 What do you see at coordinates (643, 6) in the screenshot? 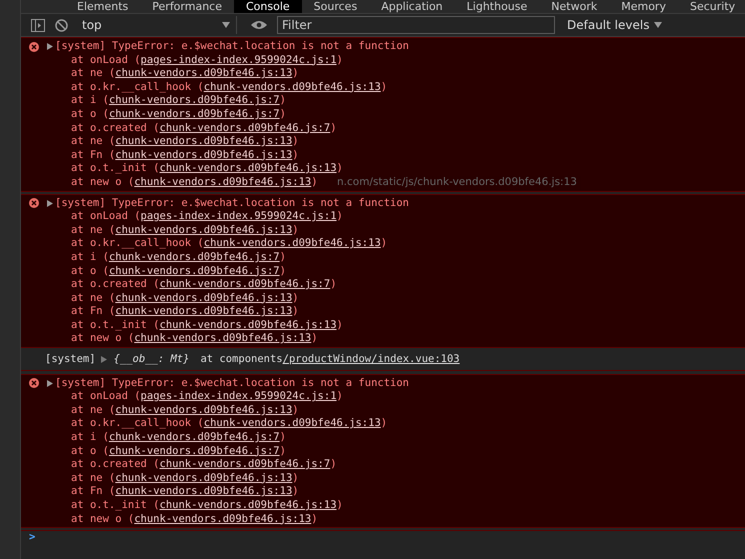
I see `devtools-tab: Memory` at bounding box center [643, 6].